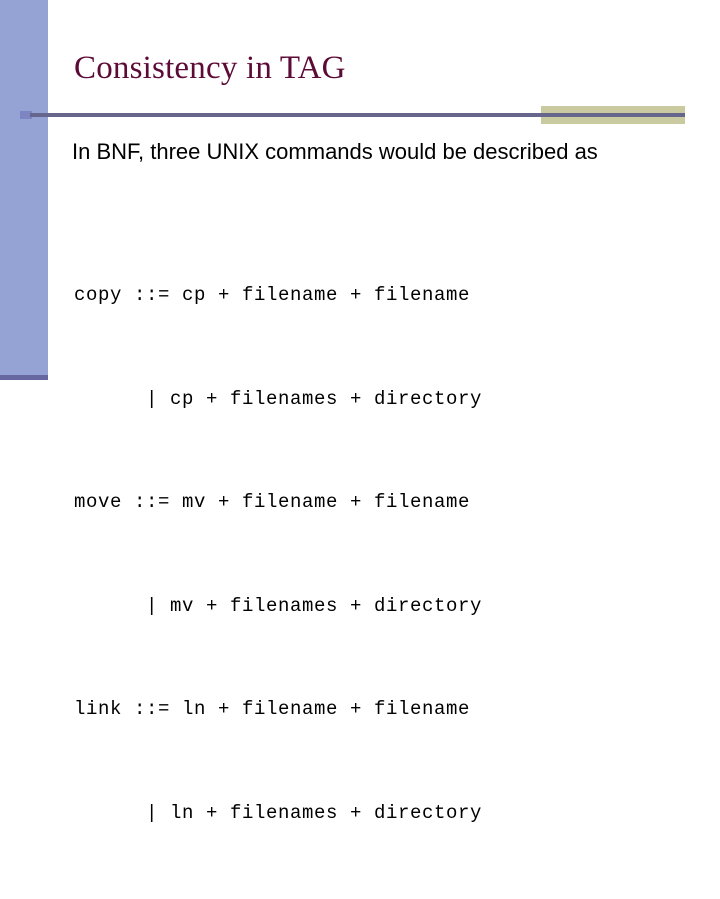 The height and width of the screenshot is (899, 720). What do you see at coordinates (278, 605) in the screenshot?
I see `bnf-line-move-2: | mv + filenames + directory` at bounding box center [278, 605].